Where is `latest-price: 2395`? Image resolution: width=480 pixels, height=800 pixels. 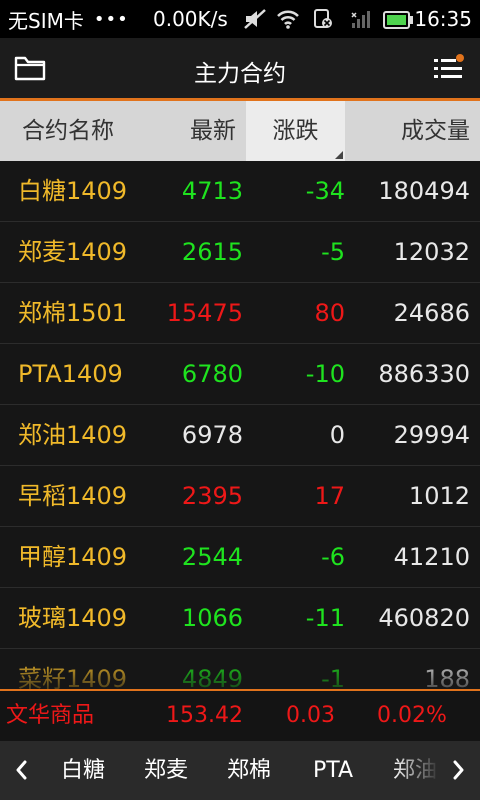 latest-price: 2395 is located at coordinates (212, 496).